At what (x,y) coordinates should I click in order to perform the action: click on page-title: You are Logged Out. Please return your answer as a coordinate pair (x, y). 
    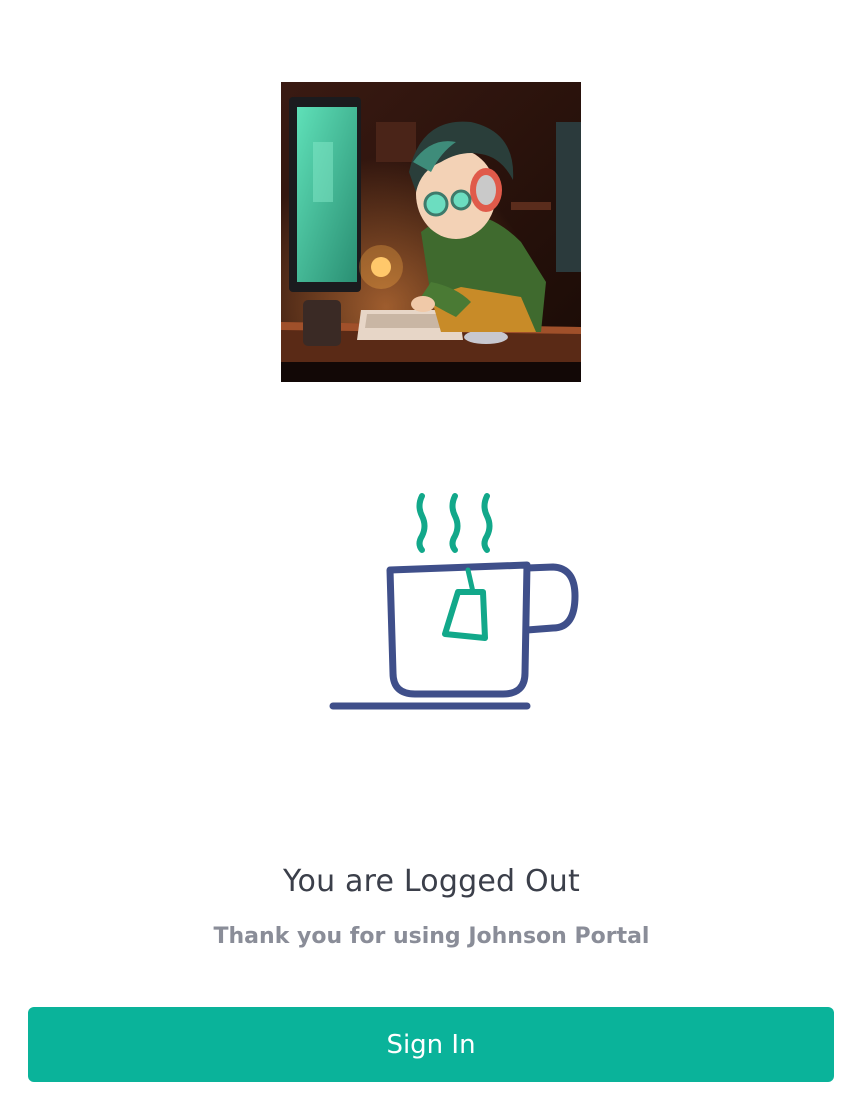
    Looking at the image, I should click on (431, 881).